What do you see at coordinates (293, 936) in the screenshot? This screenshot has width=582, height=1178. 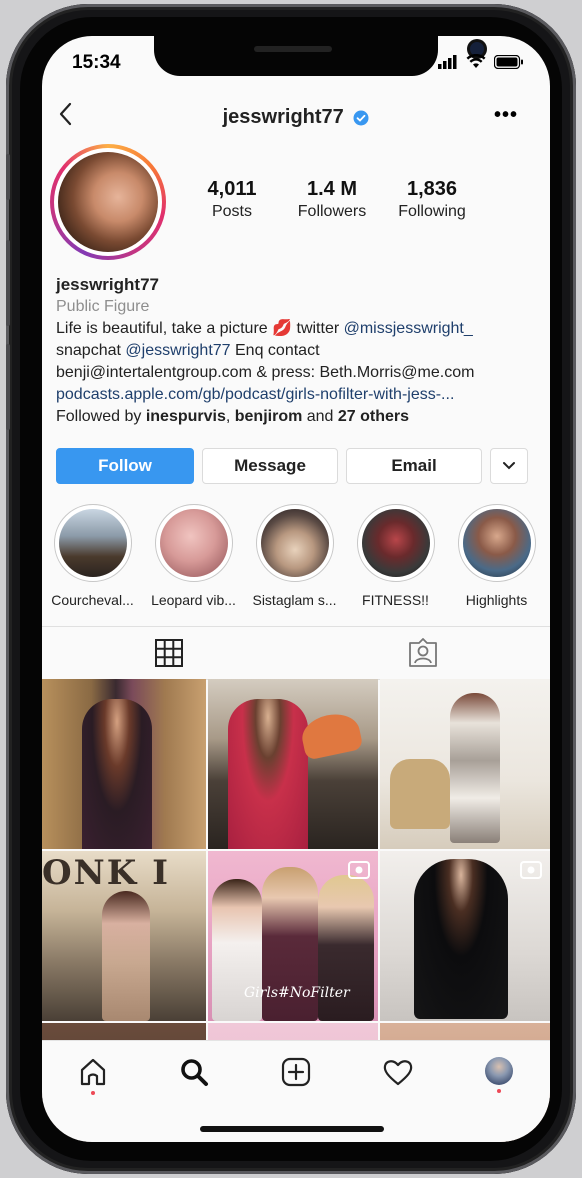 I see `post-thumbnail: Girls#NoFilter` at bounding box center [293, 936].